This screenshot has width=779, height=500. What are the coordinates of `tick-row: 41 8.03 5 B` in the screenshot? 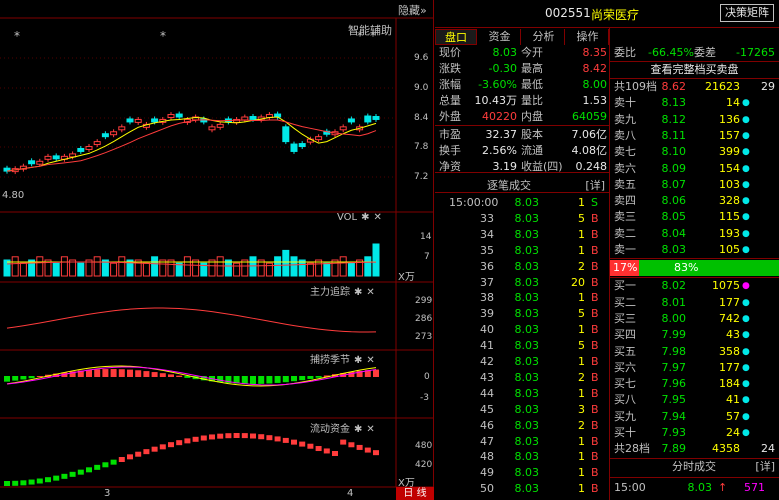 It's located at (522, 346).